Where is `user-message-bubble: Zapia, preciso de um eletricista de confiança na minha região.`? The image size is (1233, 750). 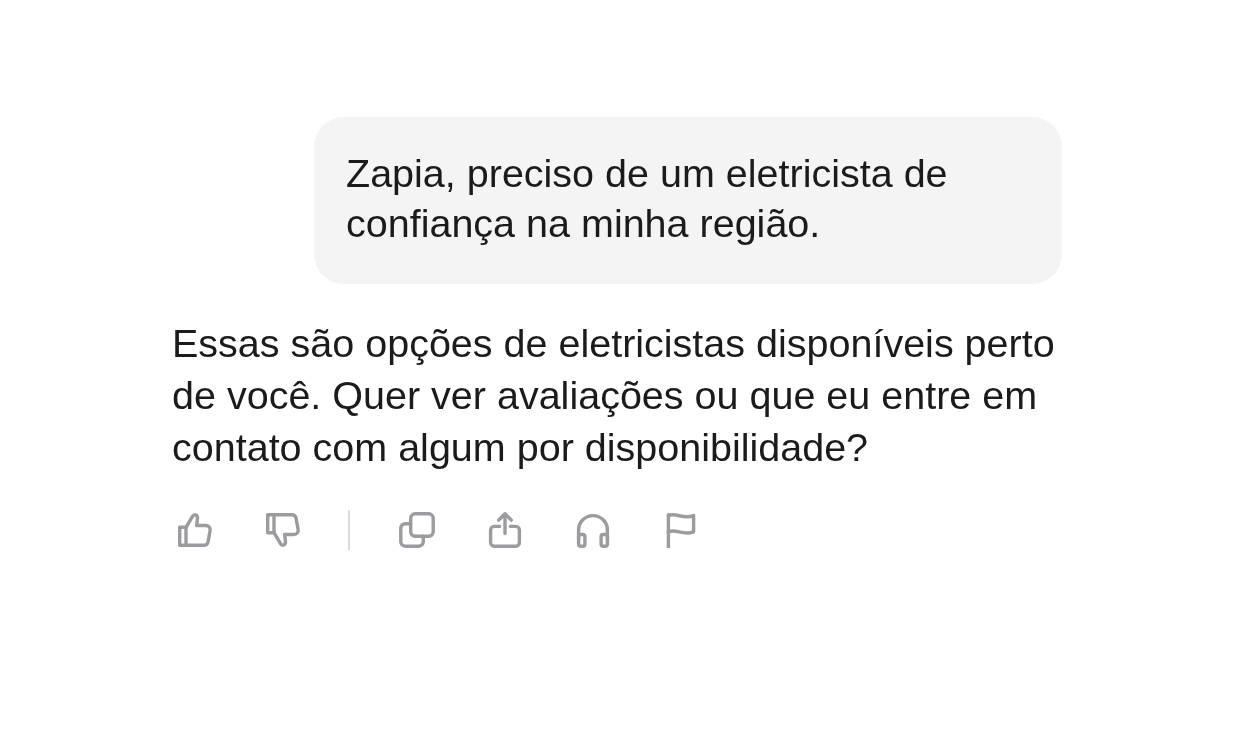 user-message-bubble: Zapia, preciso de um eletricista de confiança na minha região. is located at coordinates (688, 200).